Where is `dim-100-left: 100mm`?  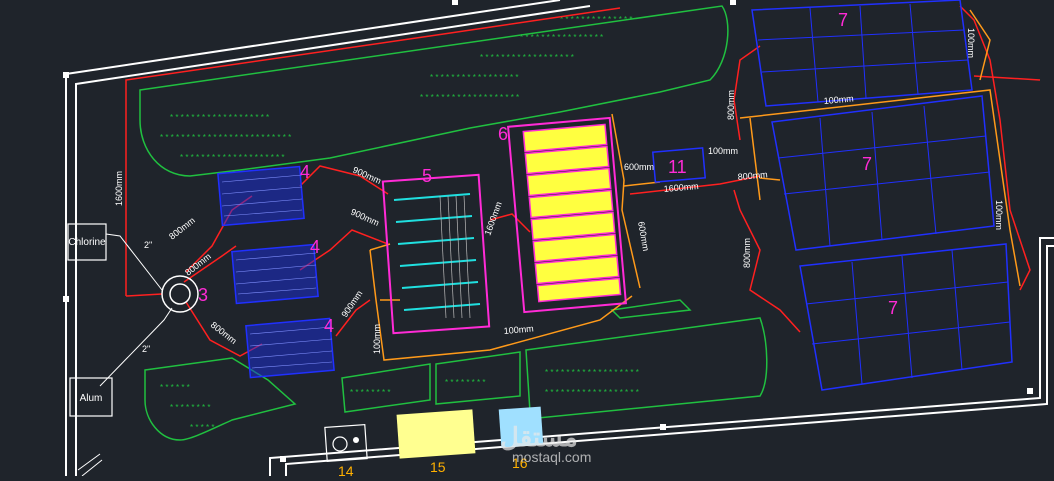
dim-100-left: 100mm is located at coordinates (377, 339).